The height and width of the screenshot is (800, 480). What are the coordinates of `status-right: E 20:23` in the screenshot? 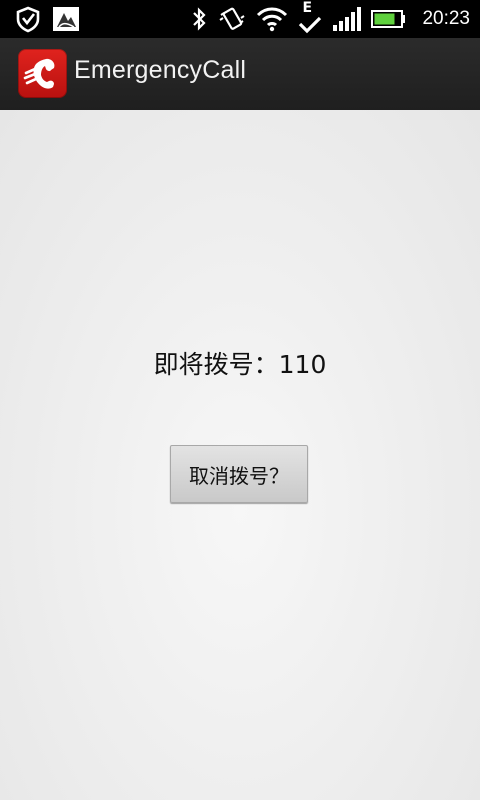 It's located at (330, 18).